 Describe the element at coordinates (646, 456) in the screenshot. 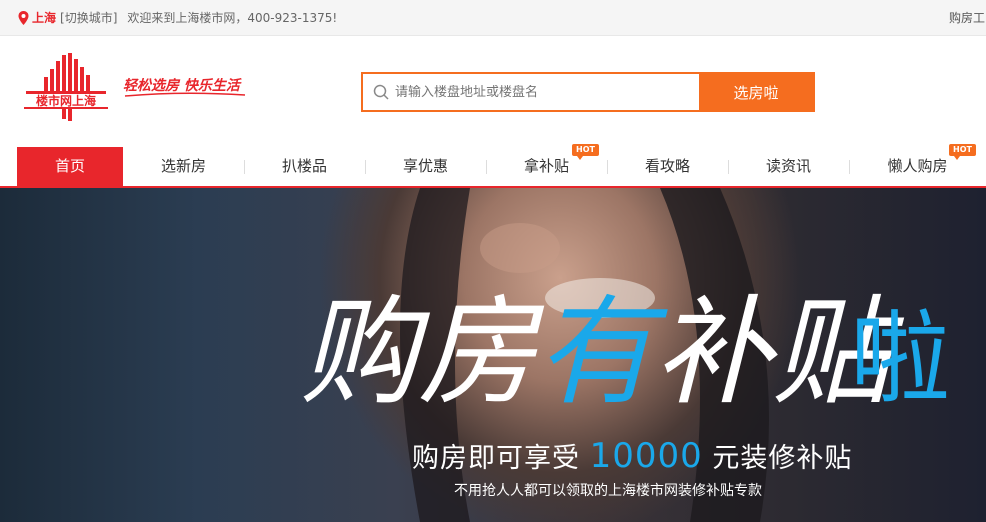

I see `subsidy-amount: 10000` at that location.